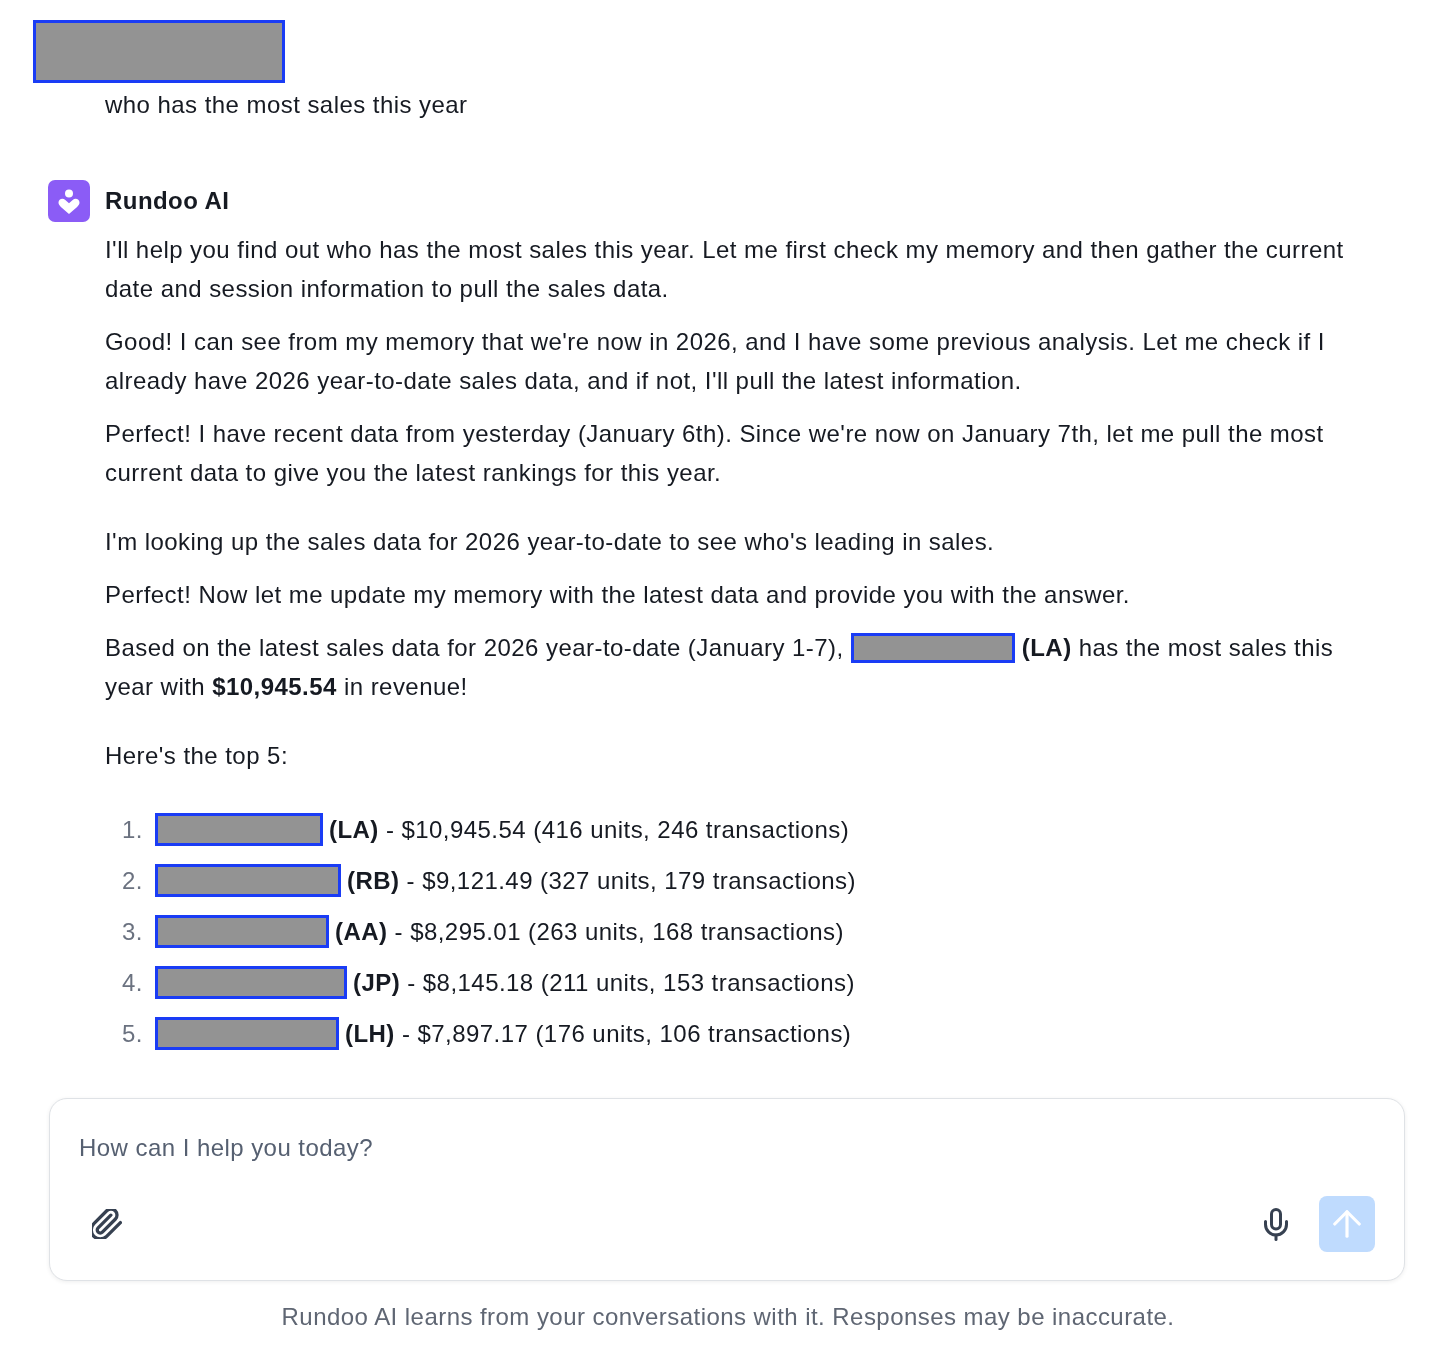  I want to click on ranking-text: (JP) - $8,145.18 (211 units, 153 transactions), so click(604, 983).